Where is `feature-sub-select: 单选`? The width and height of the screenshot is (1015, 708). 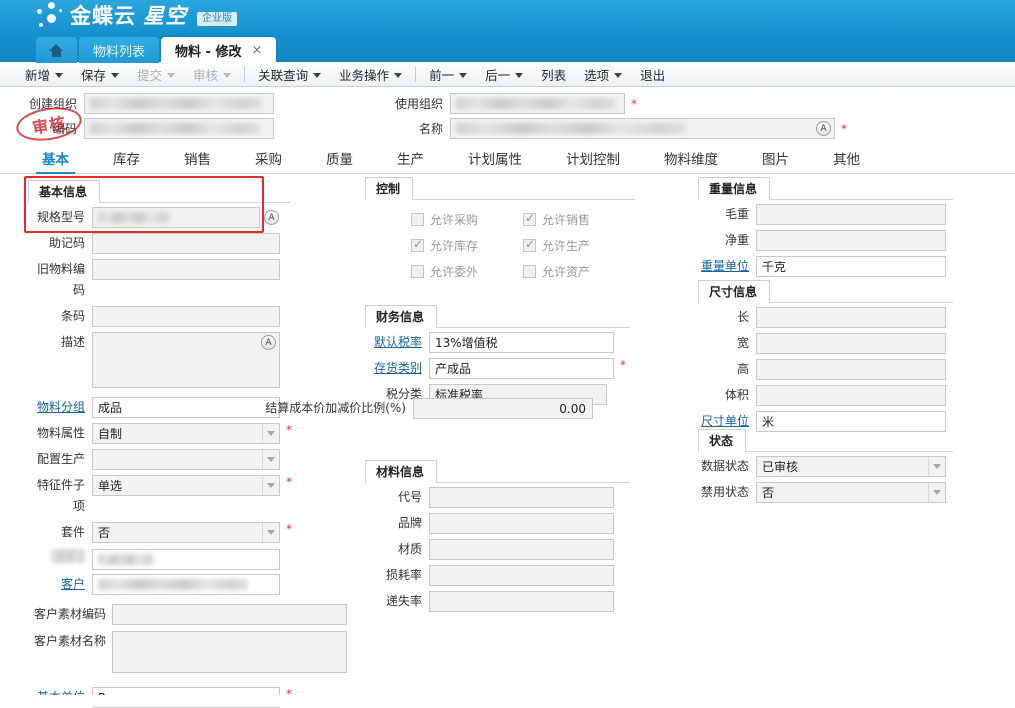
feature-sub-select: 单选 is located at coordinates (186, 485).